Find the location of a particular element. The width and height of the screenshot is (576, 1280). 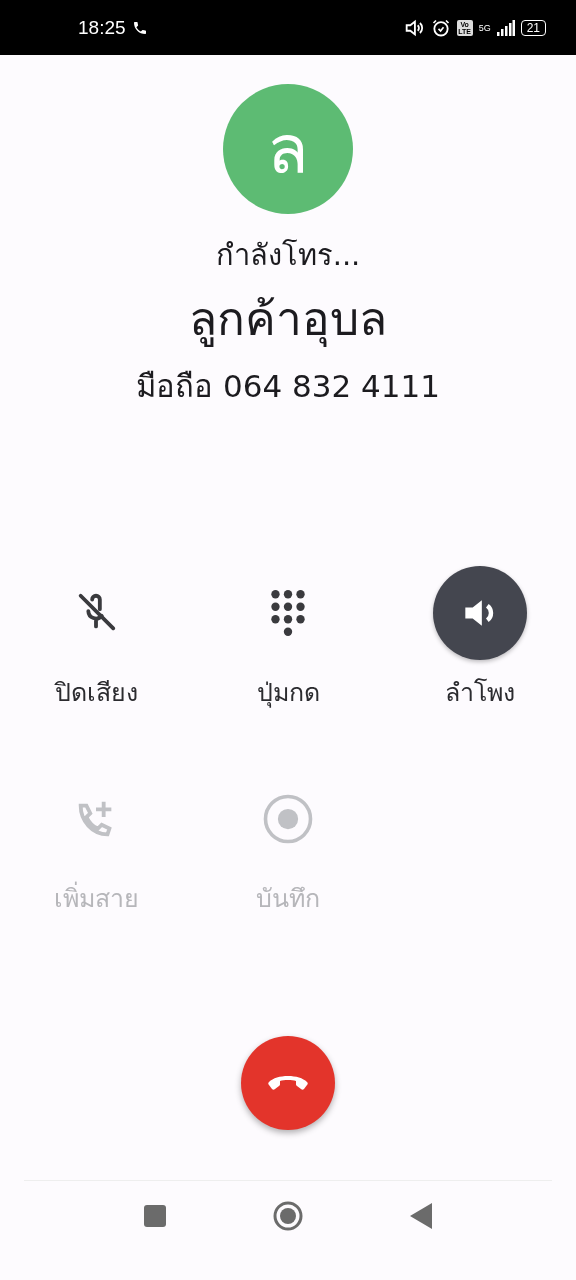

home-button is located at coordinates (288, 1215).